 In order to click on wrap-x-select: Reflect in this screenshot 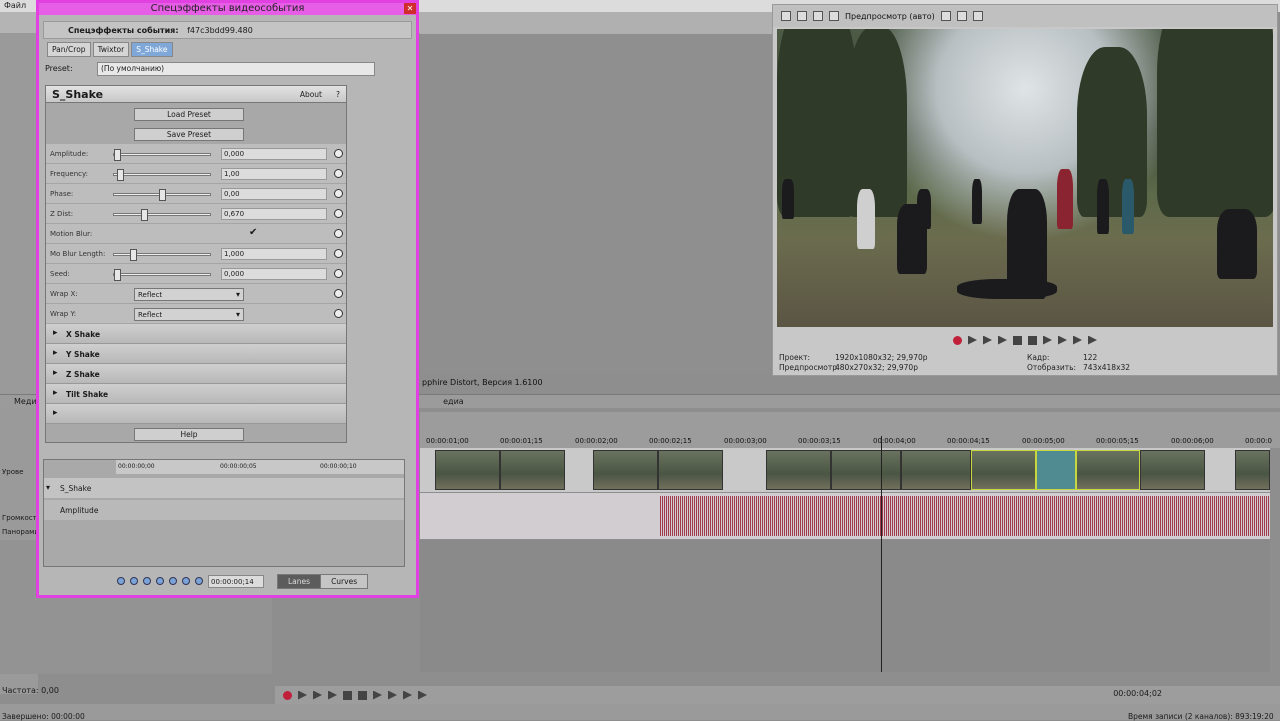, I will do `click(189, 294)`.